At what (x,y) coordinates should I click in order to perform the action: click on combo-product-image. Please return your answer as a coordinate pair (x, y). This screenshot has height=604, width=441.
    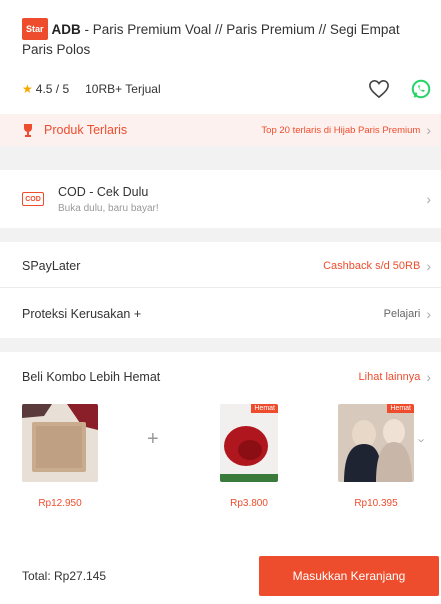
    Looking at the image, I should click on (60, 443).